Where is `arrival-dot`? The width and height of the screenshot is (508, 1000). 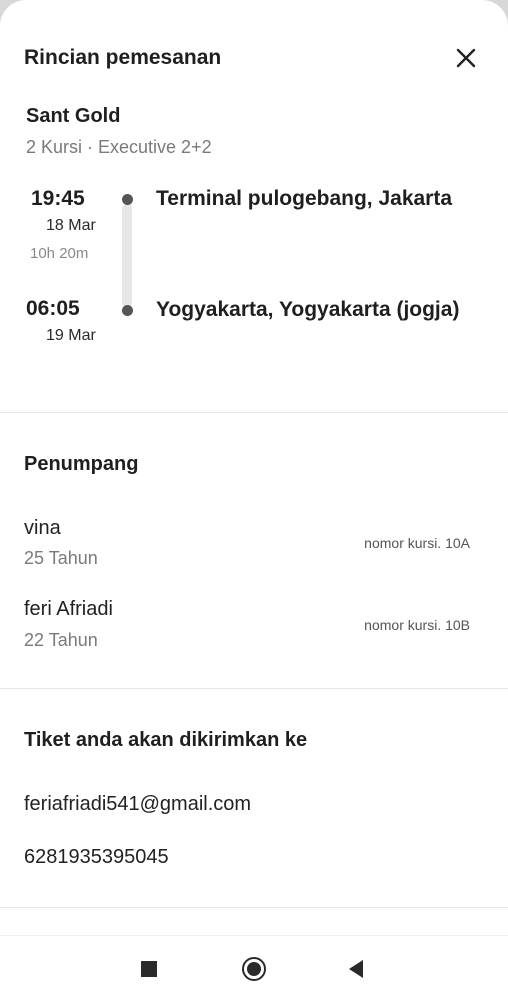
arrival-dot is located at coordinates (127, 310).